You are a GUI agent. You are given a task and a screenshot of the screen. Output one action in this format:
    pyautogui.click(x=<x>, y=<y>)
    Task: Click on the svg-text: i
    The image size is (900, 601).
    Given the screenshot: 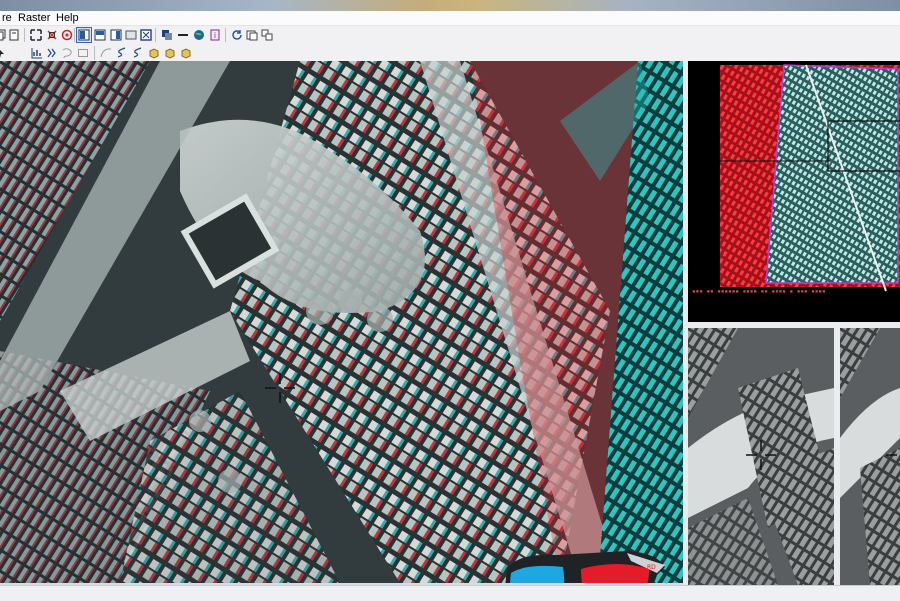 What is the action you would take?
    pyautogui.click(x=215, y=35)
    